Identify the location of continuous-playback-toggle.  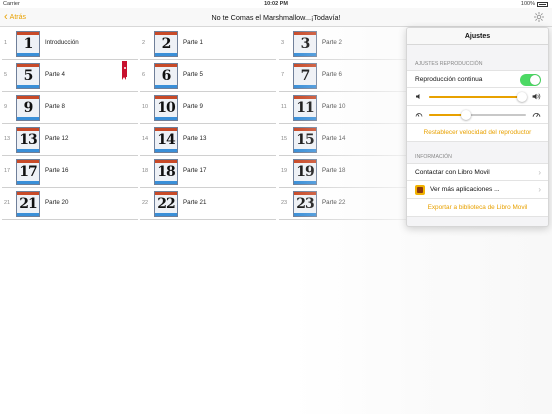
(530, 80).